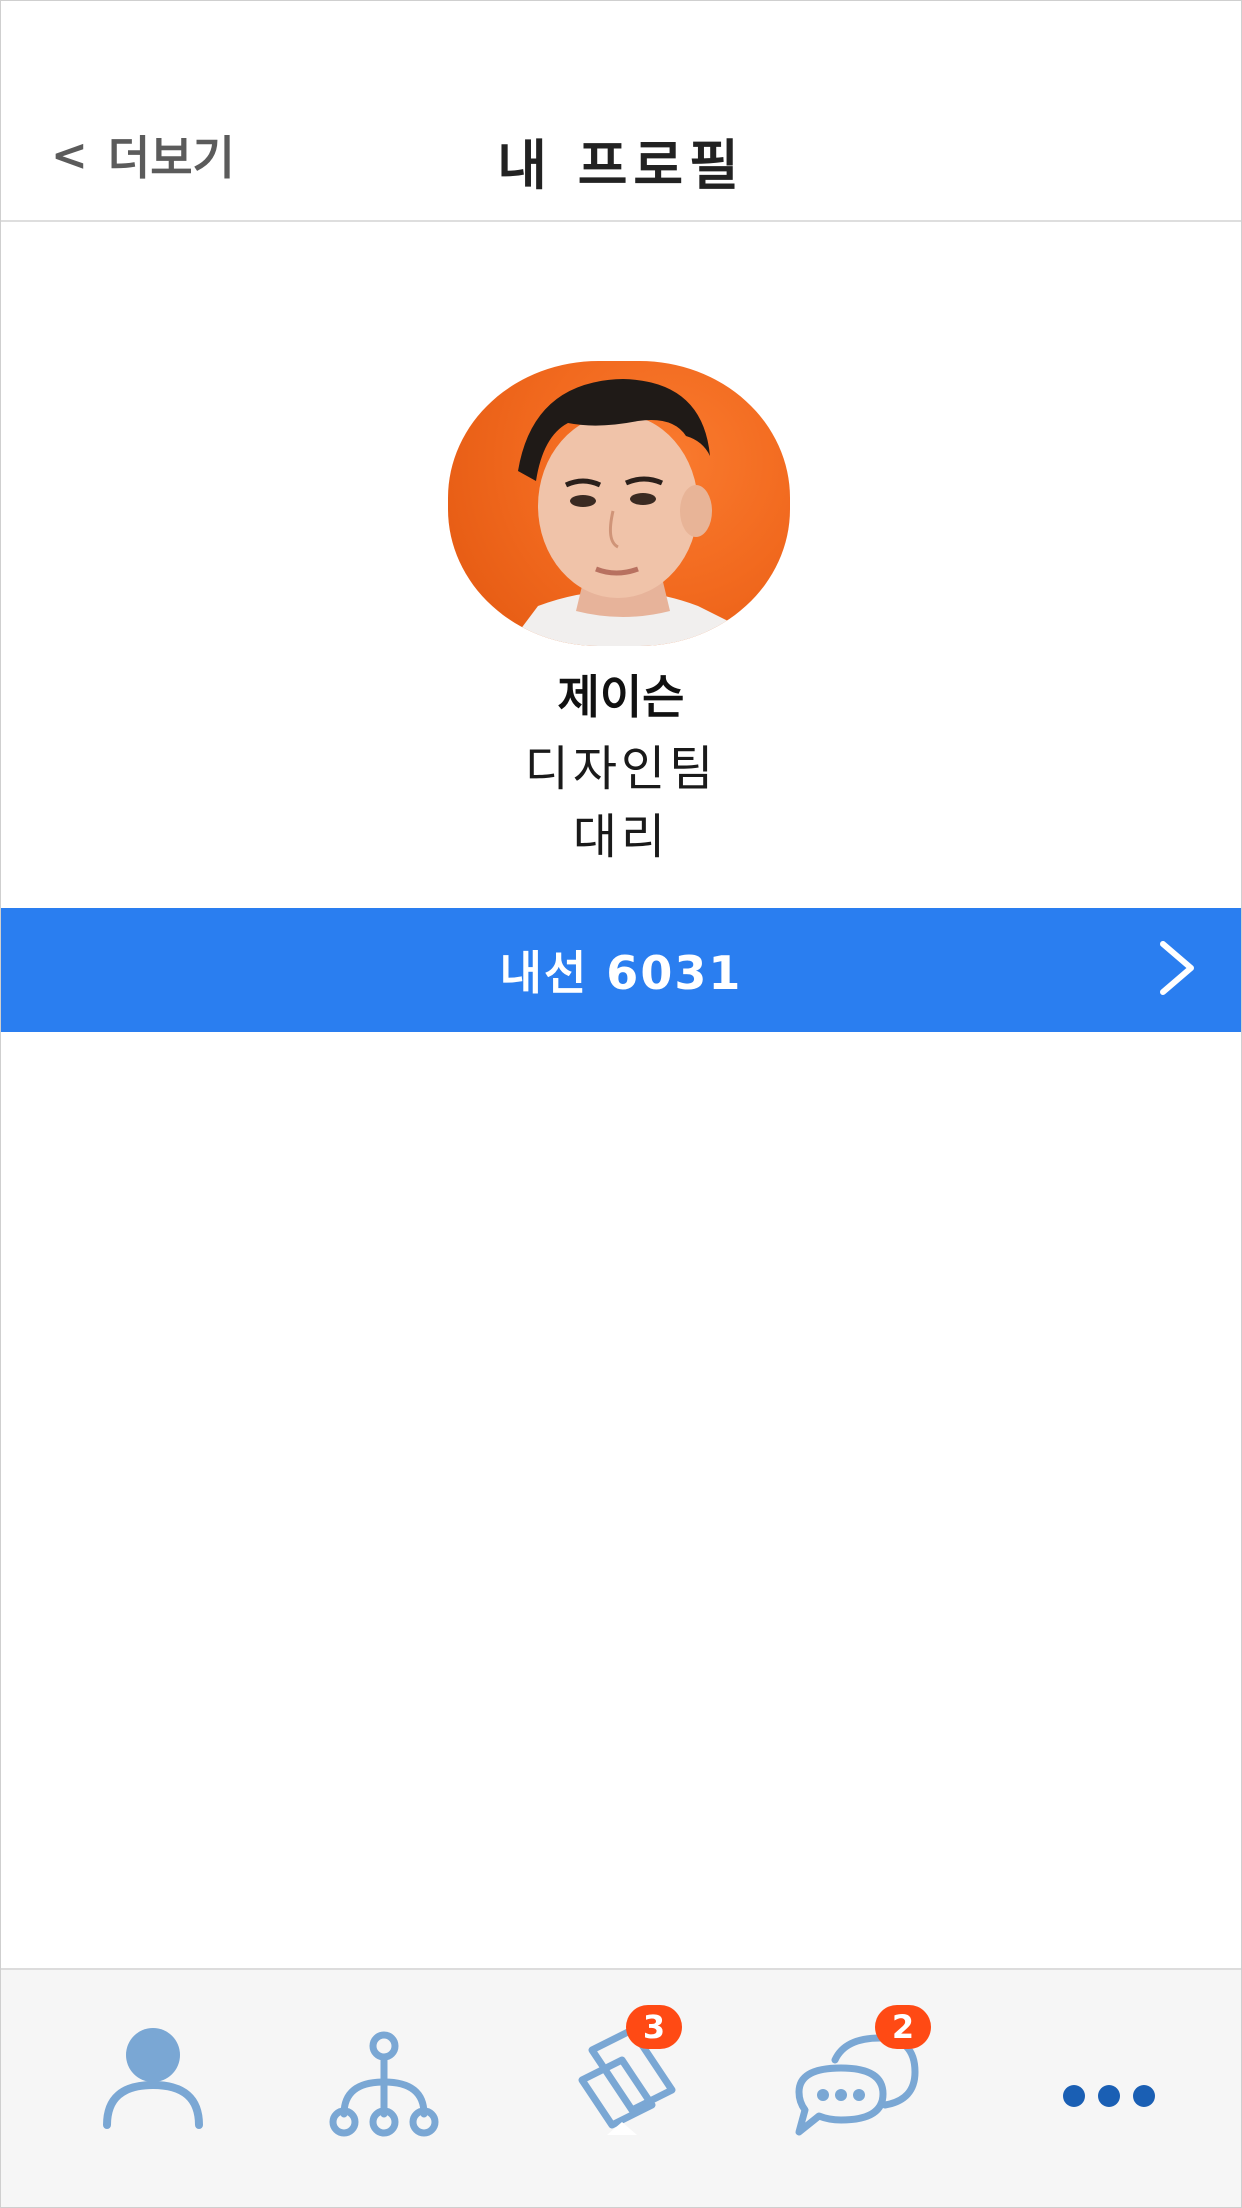 The height and width of the screenshot is (2208, 1242). What do you see at coordinates (643, 512) in the screenshot?
I see `avatar-portrait-image` at bounding box center [643, 512].